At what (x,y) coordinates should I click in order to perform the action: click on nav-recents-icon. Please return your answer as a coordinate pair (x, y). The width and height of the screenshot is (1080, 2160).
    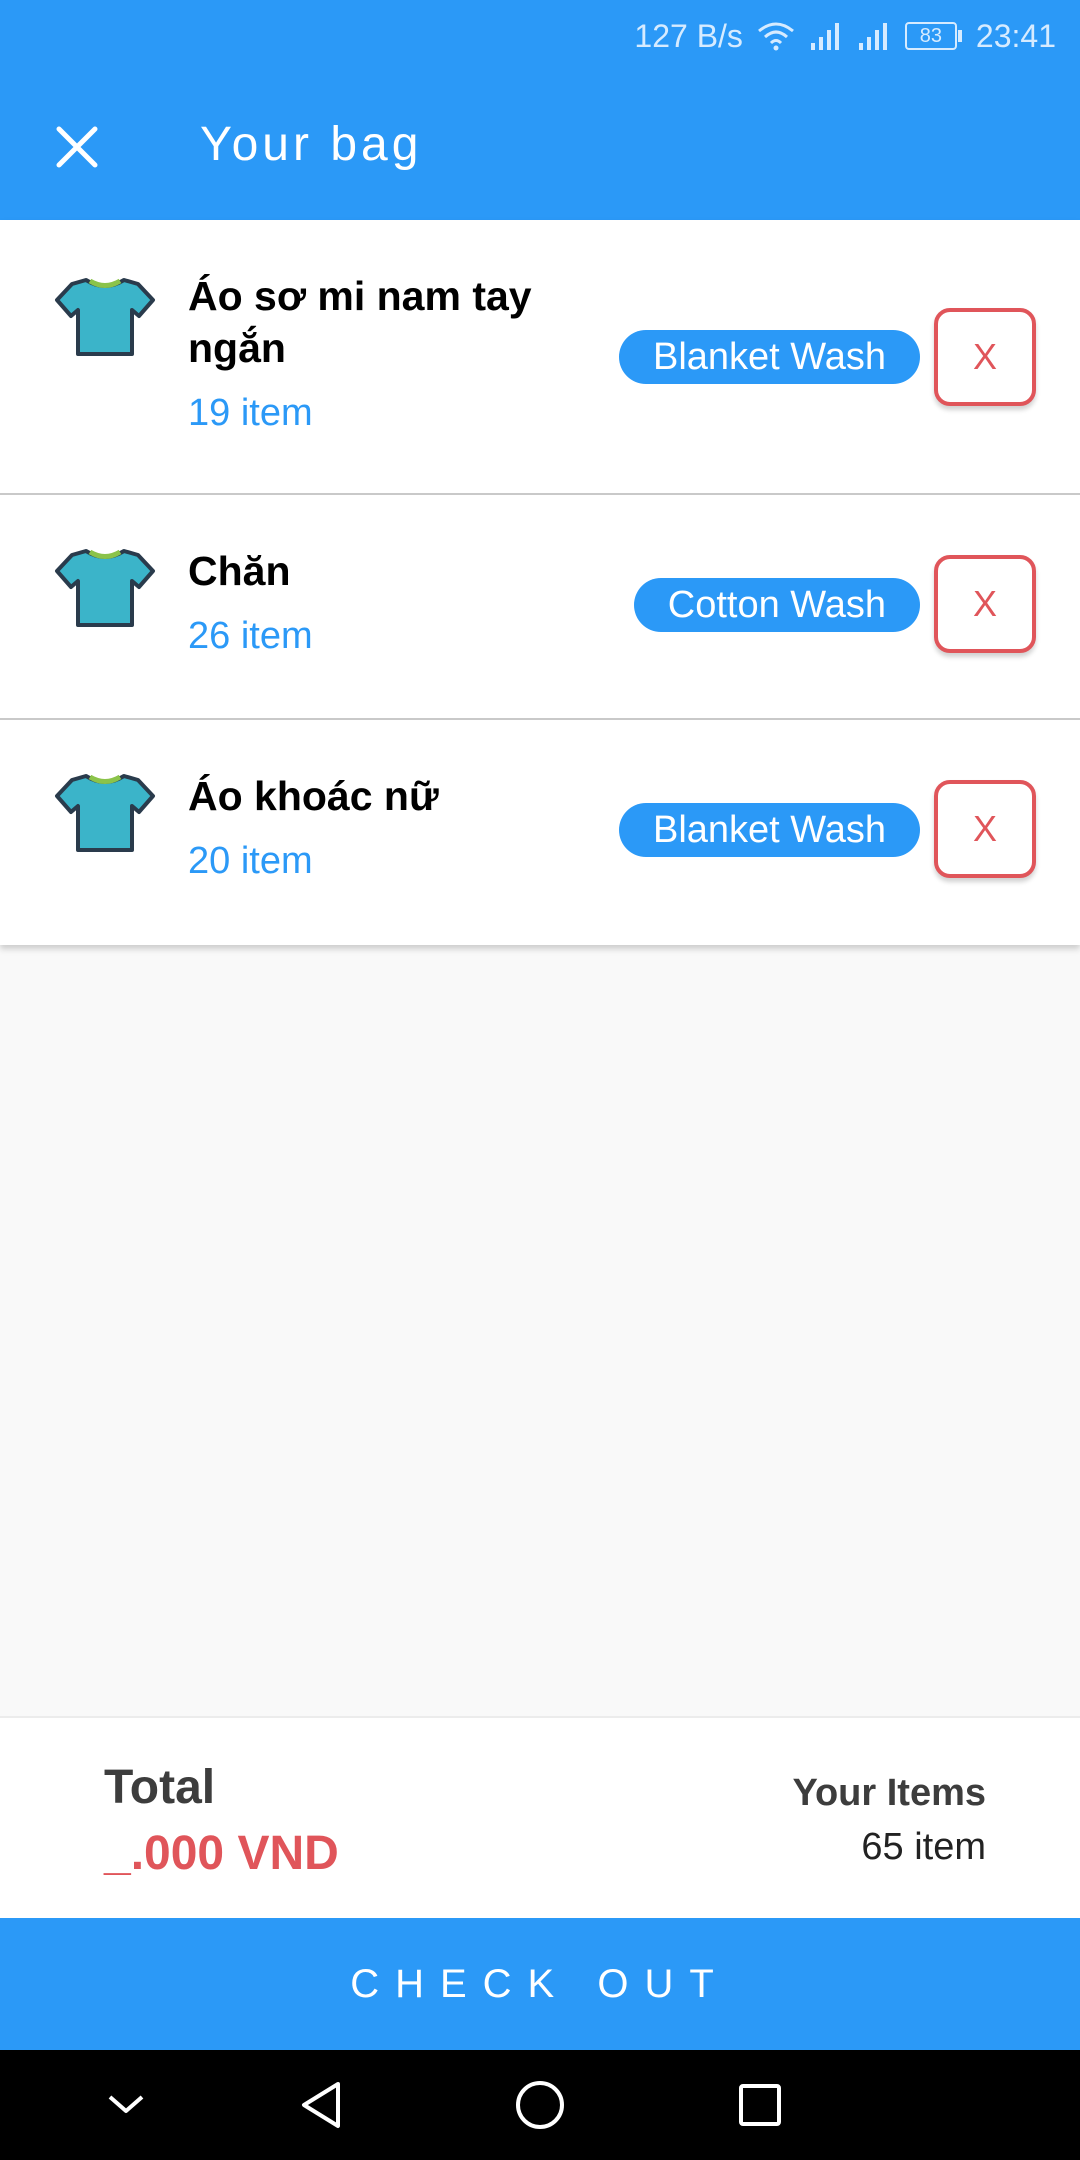
    Looking at the image, I should click on (760, 2105).